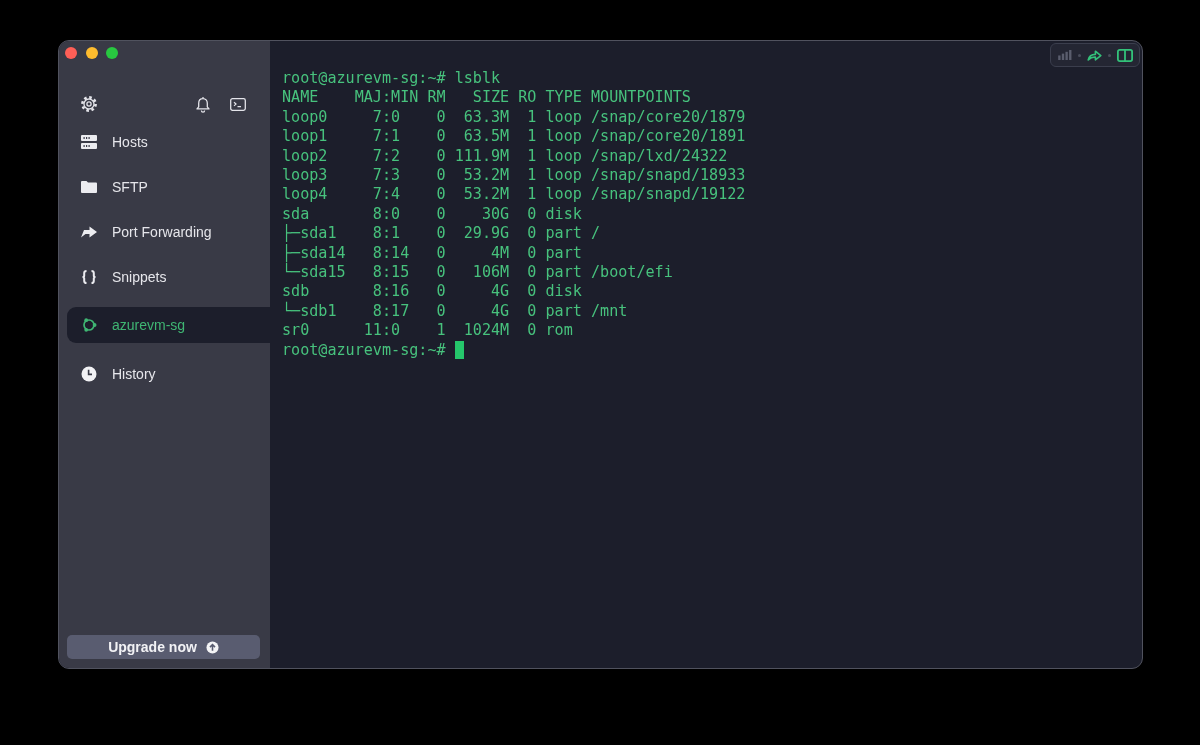 Image resolution: width=1200 pixels, height=745 pixels. What do you see at coordinates (514, 137) in the screenshot?
I see `terminal-line: loop1 7:1 0 63.5M 1 loop /snap/core20/1891` at bounding box center [514, 137].